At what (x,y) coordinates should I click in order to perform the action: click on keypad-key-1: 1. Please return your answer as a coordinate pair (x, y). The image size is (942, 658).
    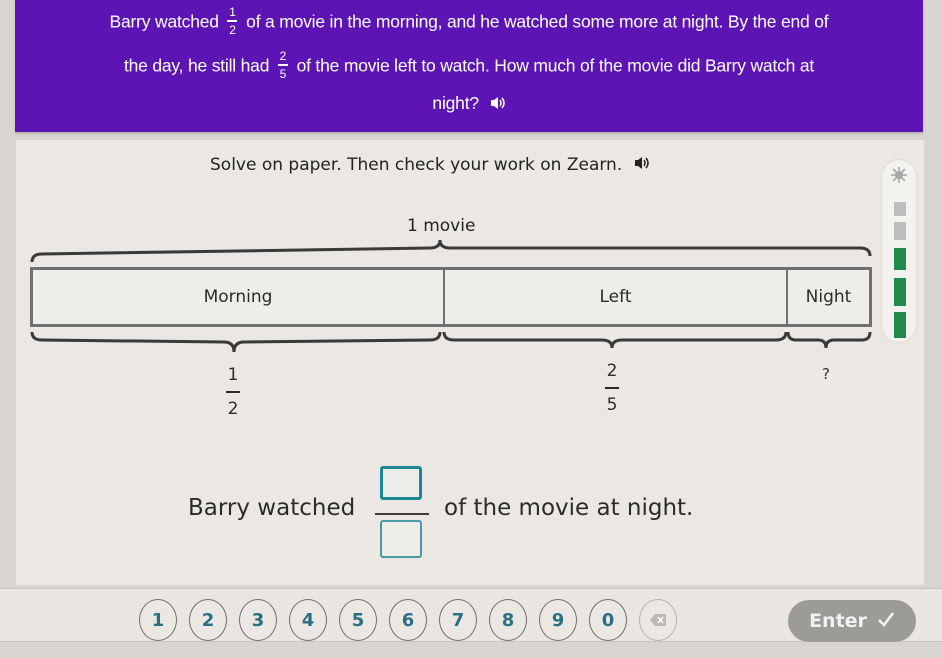
    Looking at the image, I should click on (158, 620).